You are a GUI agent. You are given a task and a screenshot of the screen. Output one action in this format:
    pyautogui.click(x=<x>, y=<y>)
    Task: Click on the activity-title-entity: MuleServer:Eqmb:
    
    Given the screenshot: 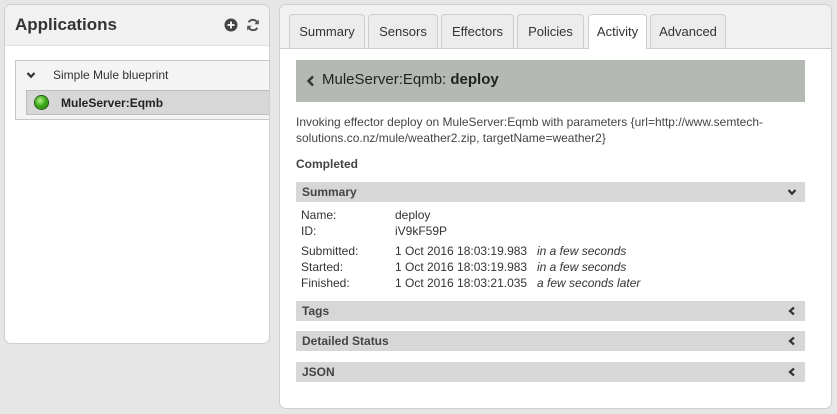 What is the action you would take?
    pyautogui.click(x=384, y=79)
    